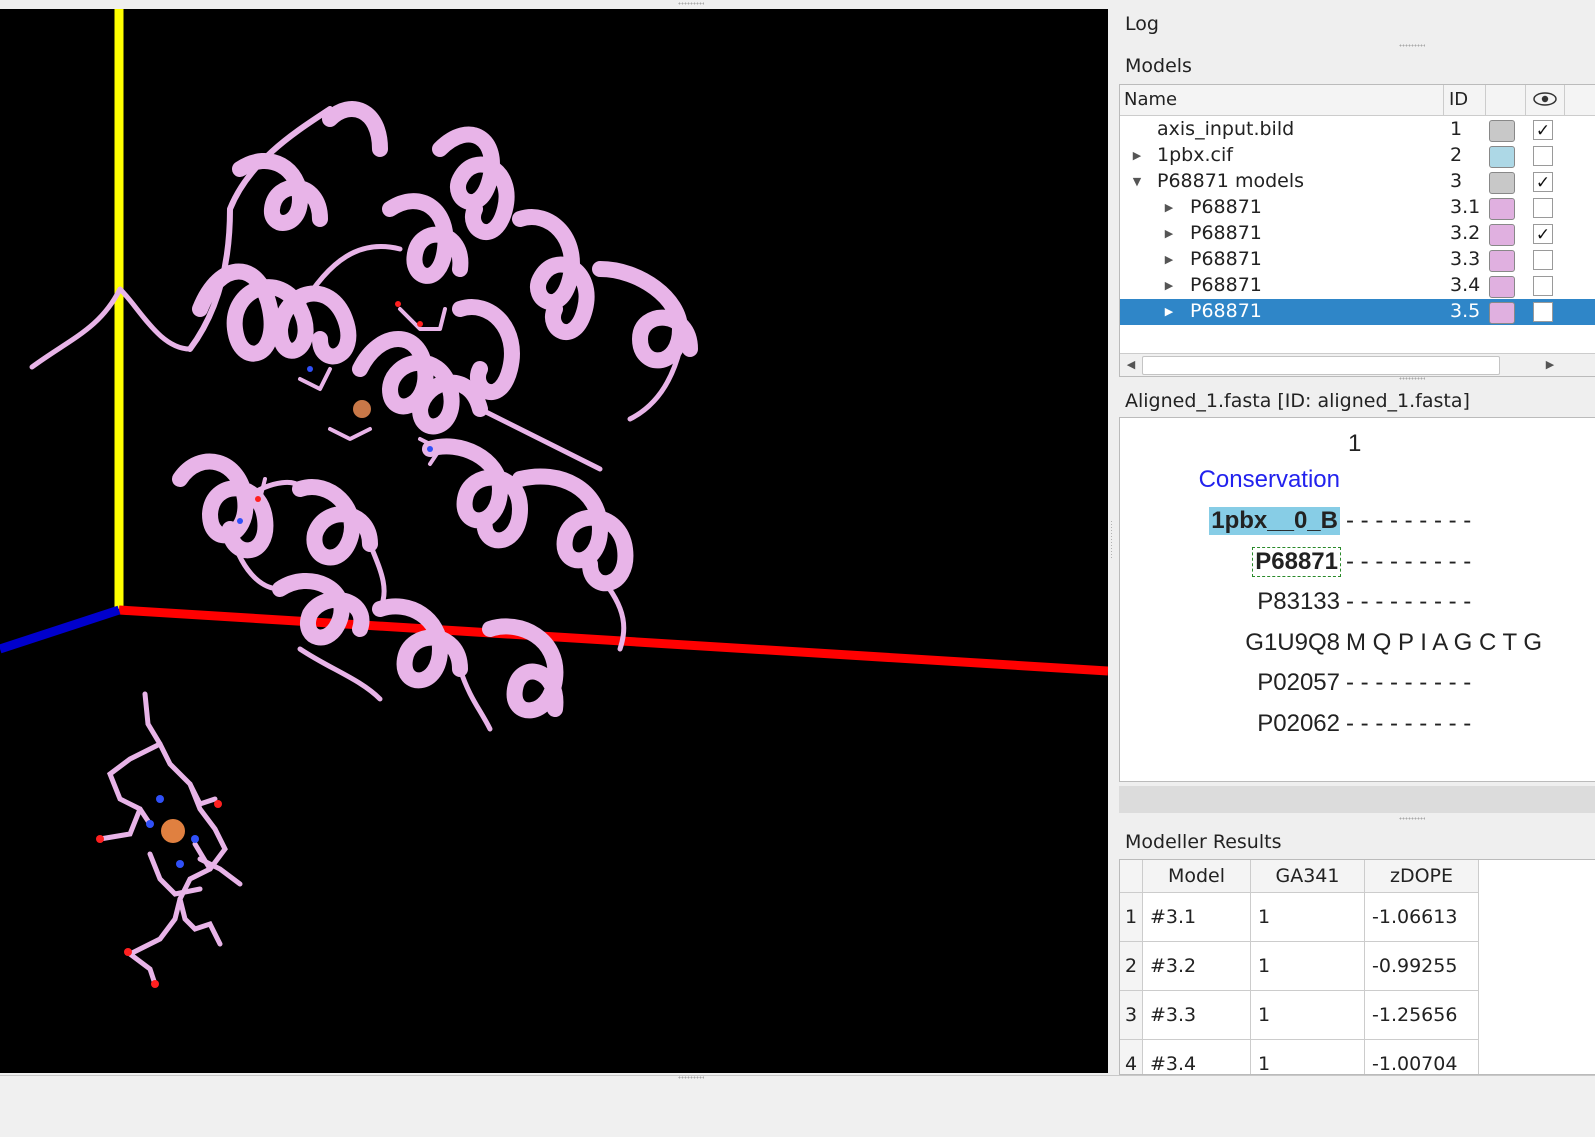 This screenshot has height=1137, width=1595. I want to click on results-header-row: Model GA341 zDOPE, so click(1299, 876).